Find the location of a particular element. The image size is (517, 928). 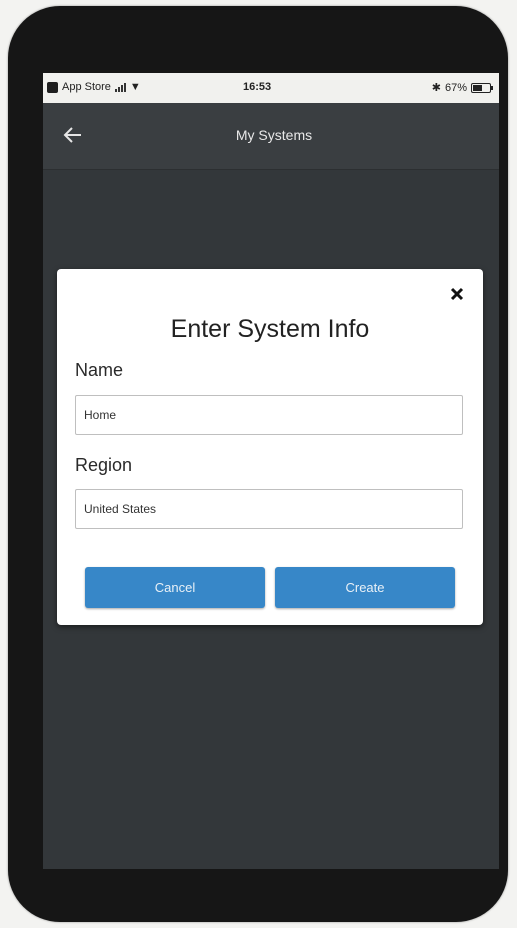

status-left: App Store ▼ is located at coordinates (94, 87).